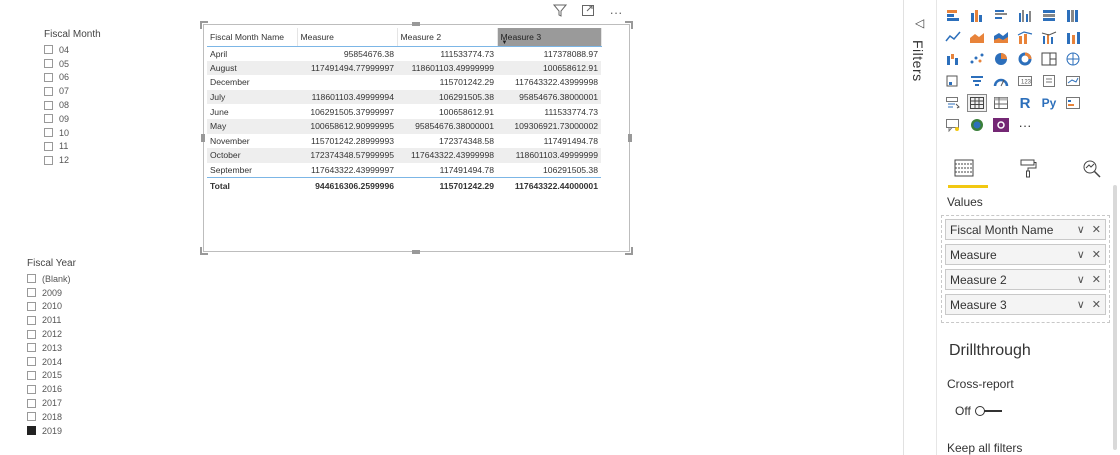  I want to click on fiscal-year-item: (Blank), so click(51, 279).